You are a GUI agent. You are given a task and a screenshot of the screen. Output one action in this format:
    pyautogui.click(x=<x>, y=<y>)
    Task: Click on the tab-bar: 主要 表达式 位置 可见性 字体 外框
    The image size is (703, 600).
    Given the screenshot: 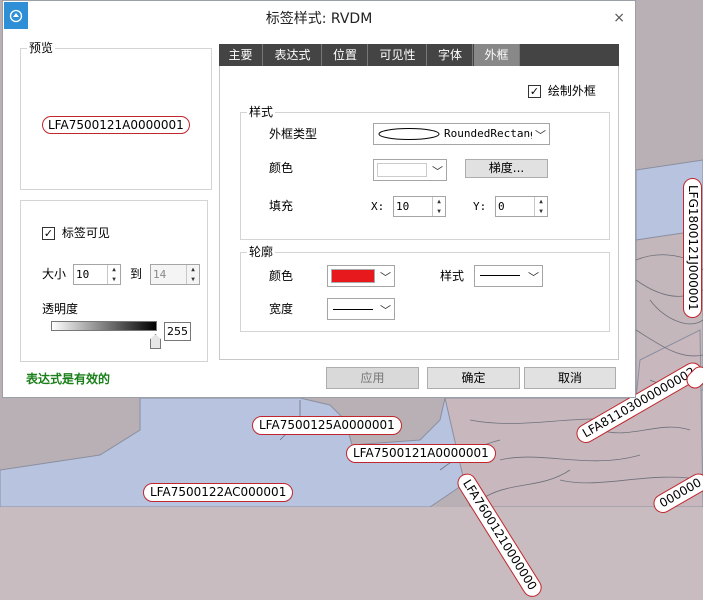 What is the action you would take?
    pyautogui.click(x=419, y=55)
    